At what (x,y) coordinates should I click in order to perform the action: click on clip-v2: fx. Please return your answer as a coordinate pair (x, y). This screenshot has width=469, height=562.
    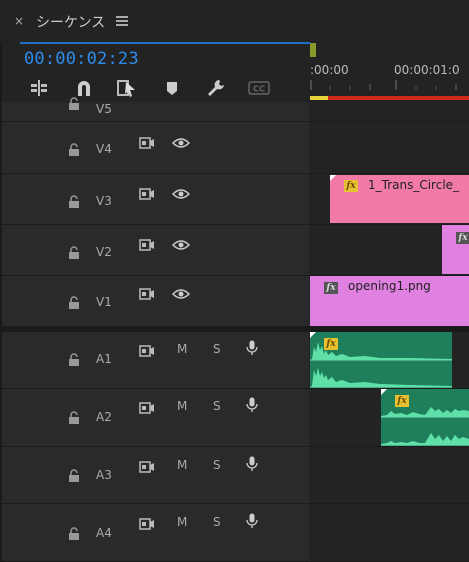
    Looking at the image, I should click on (455, 249).